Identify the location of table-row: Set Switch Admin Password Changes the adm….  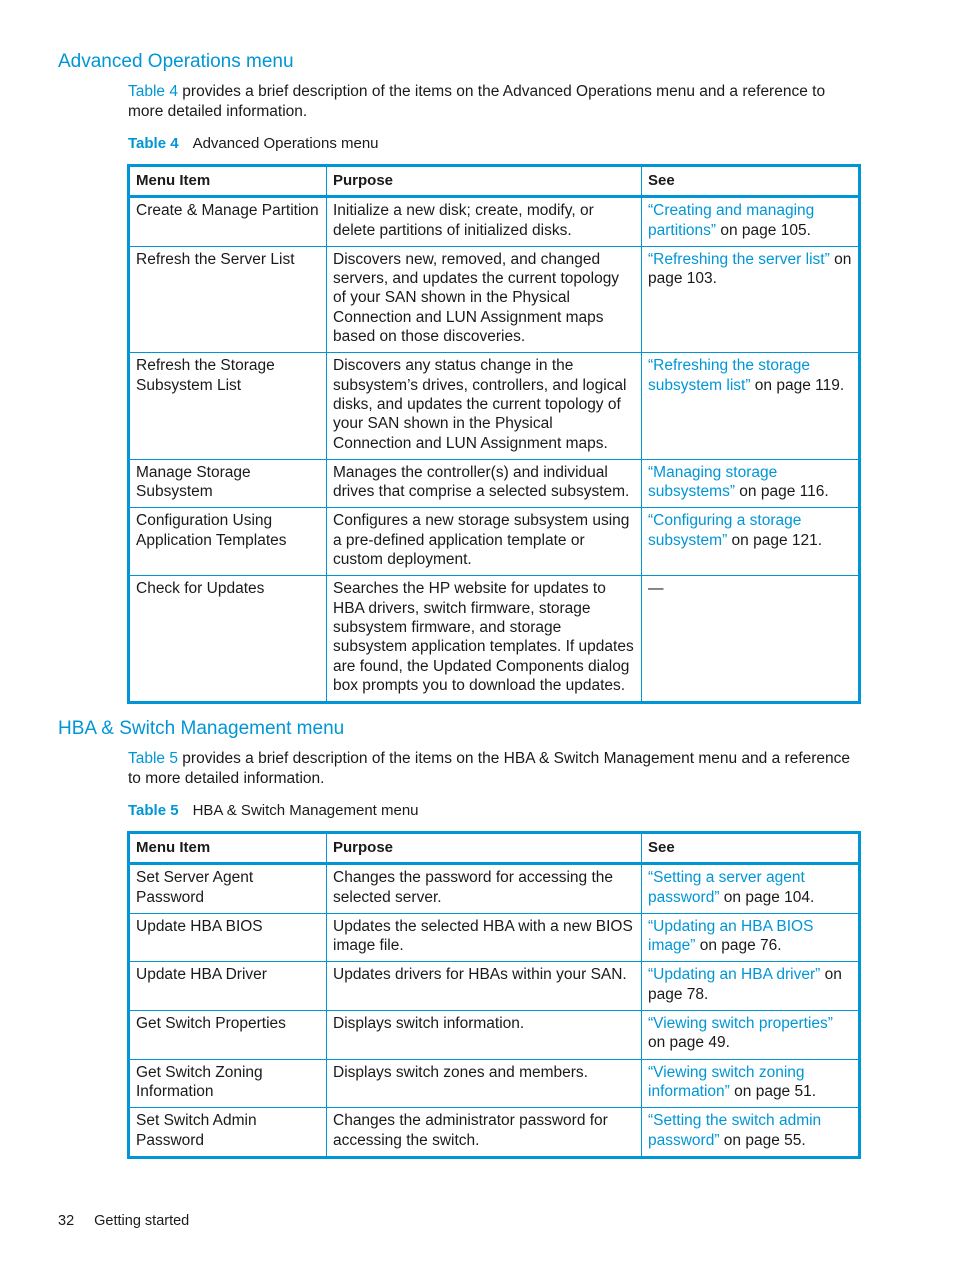
(494, 1132).